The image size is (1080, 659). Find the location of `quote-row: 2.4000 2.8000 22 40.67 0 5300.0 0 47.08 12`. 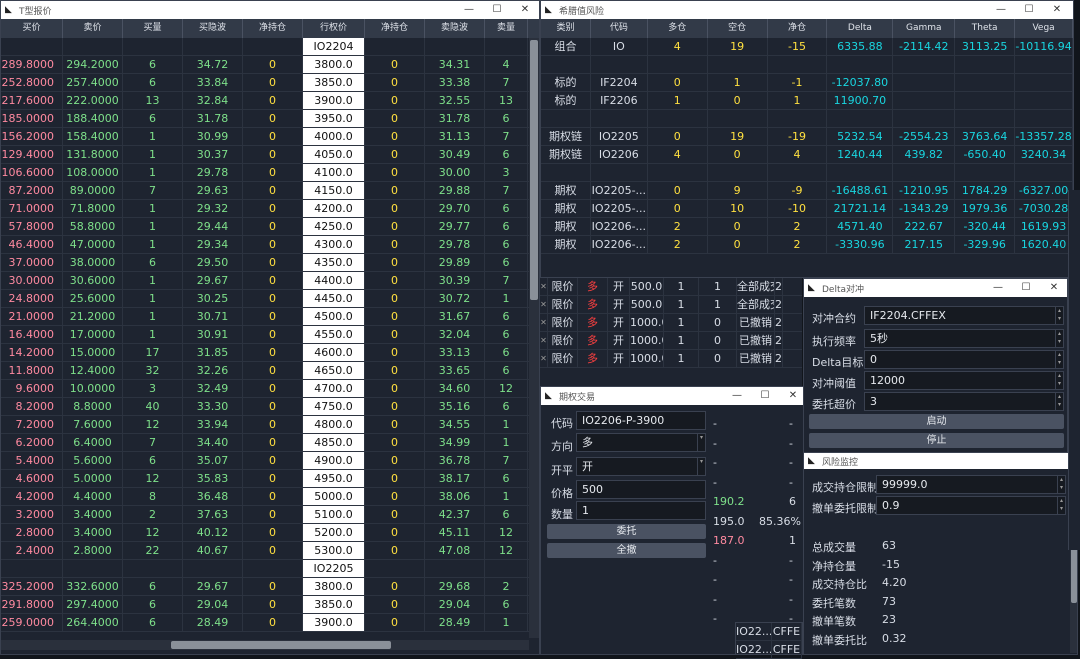

quote-row: 2.4000 2.8000 22 40.67 0 5300.0 0 47.08 12 is located at coordinates (270, 551).